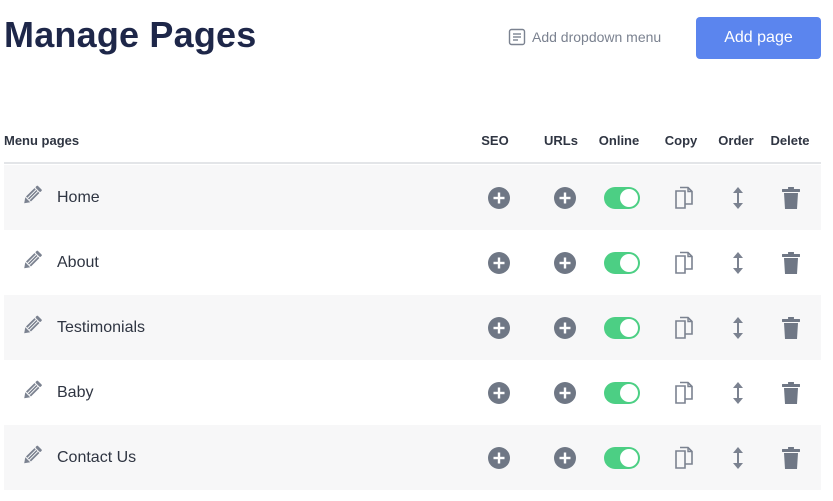  What do you see at coordinates (96, 458) in the screenshot?
I see `page-name: Contact Us` at bounding box center [96, 458].